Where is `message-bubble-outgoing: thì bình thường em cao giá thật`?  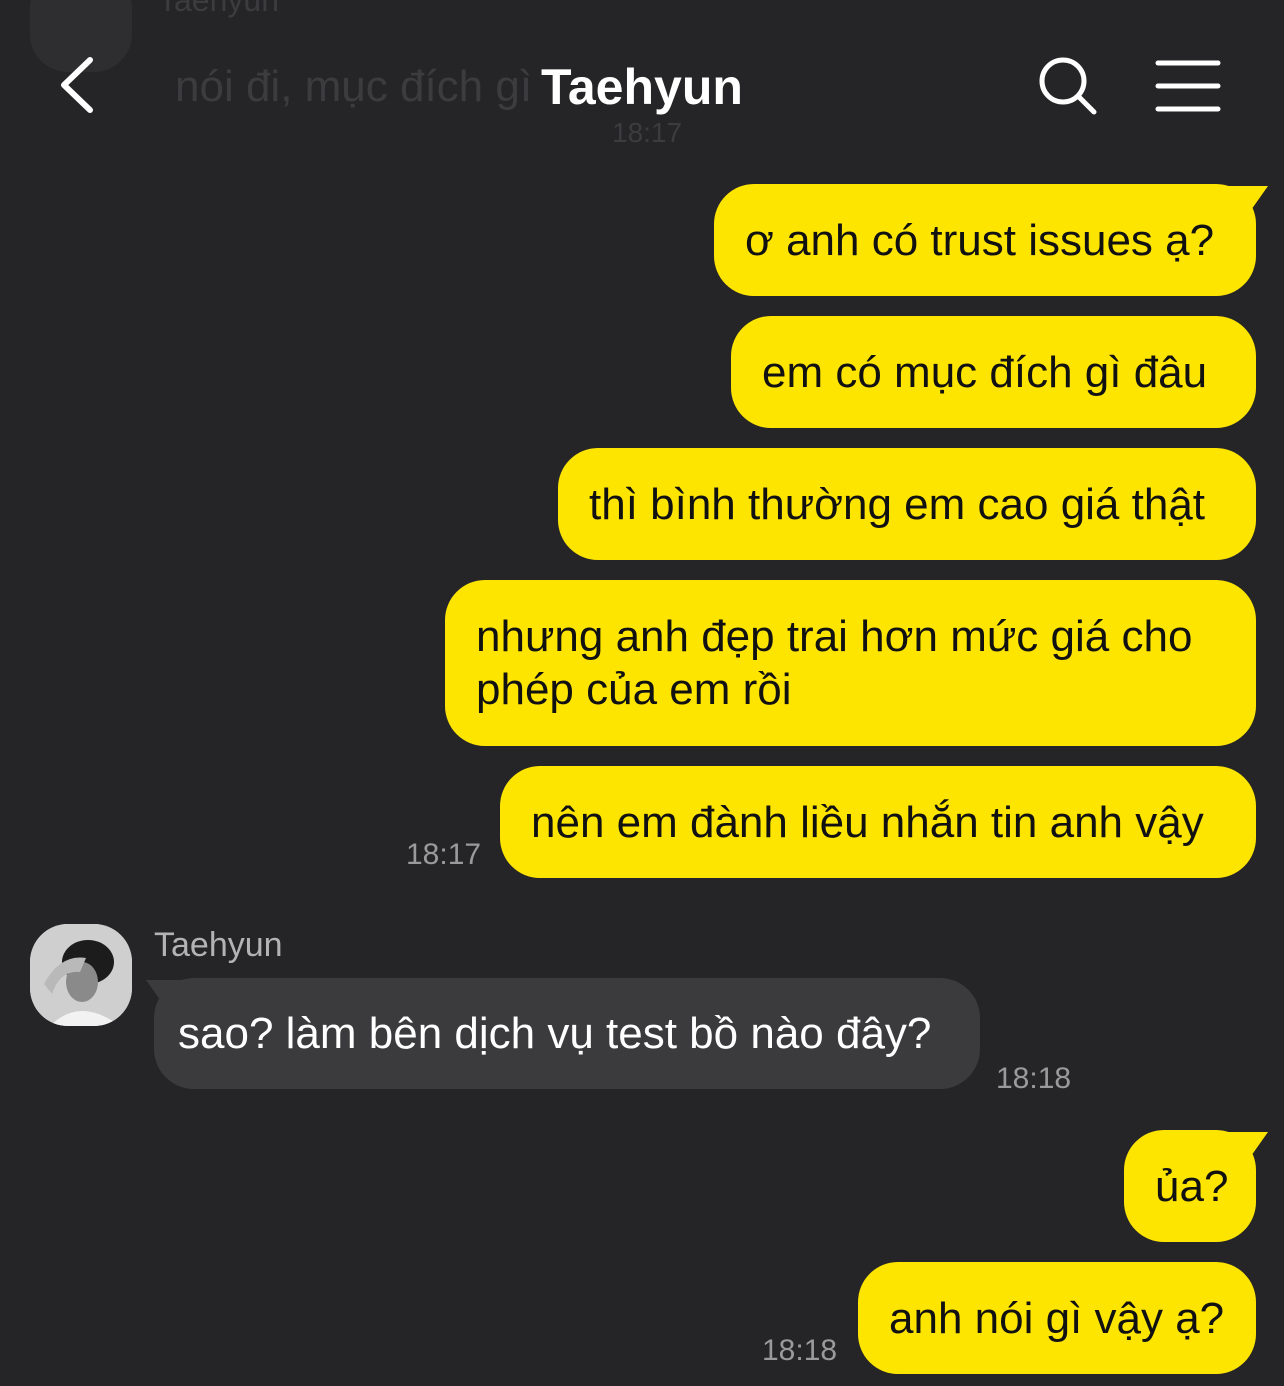
message-bubble-outgoing: thì bình thường em cao giá thật is located at coordinates (907, 504).